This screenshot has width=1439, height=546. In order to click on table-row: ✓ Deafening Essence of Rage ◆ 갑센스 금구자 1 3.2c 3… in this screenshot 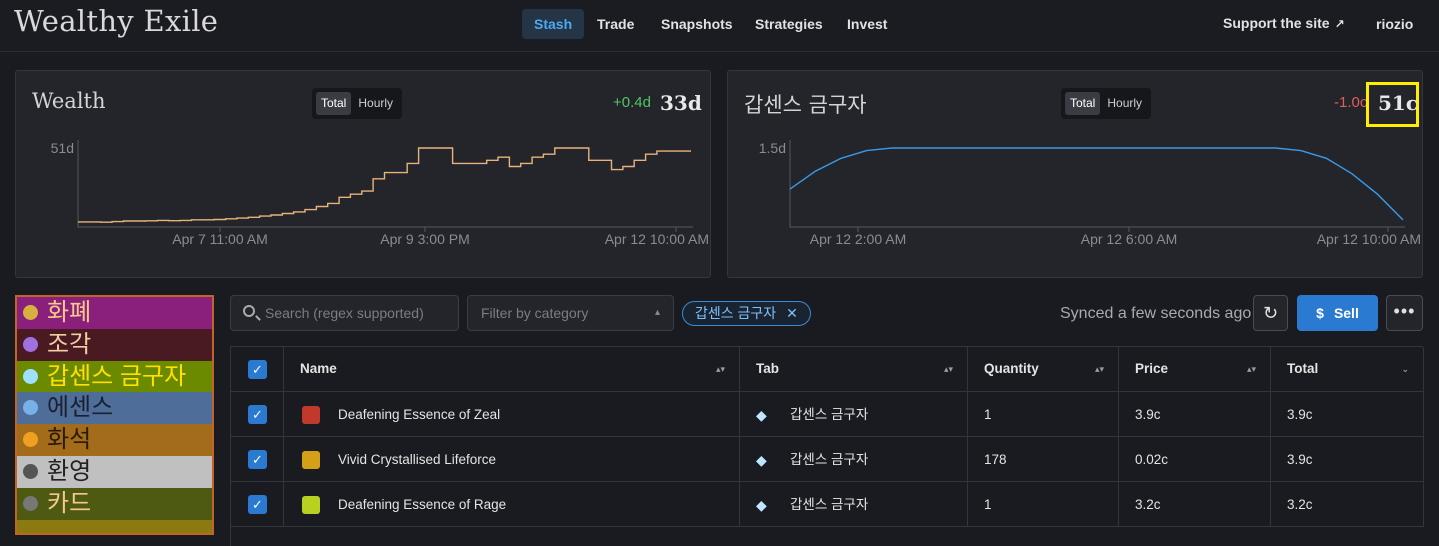, I will do `click(827, 504)`.